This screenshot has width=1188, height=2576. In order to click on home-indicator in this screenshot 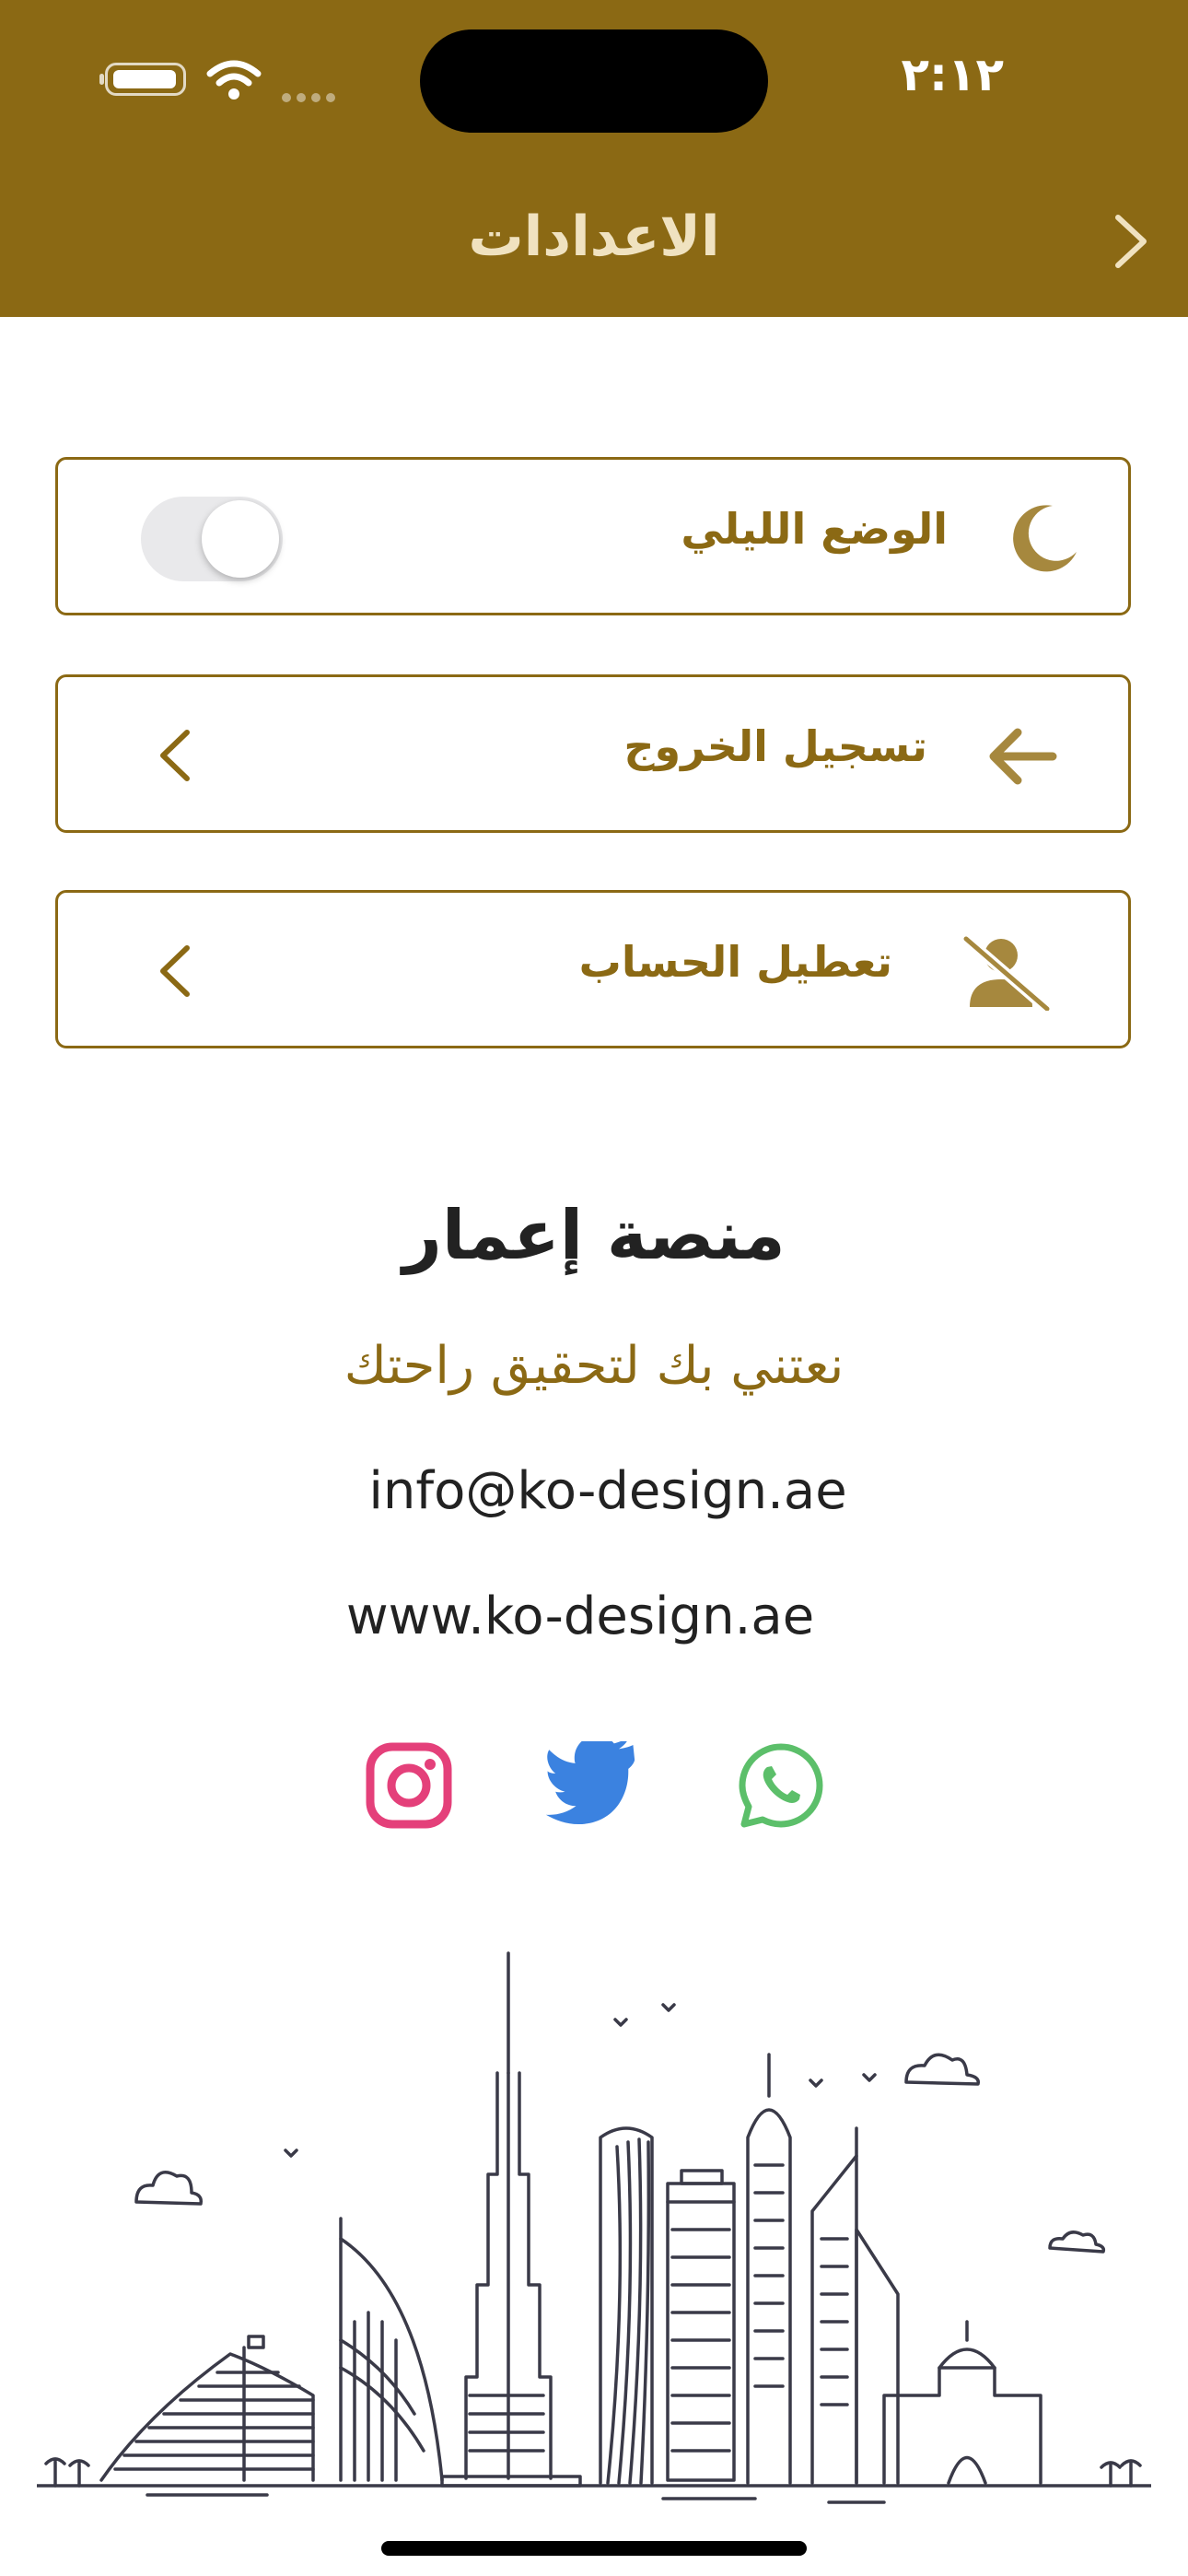, I will do `click(594, 2548)`.